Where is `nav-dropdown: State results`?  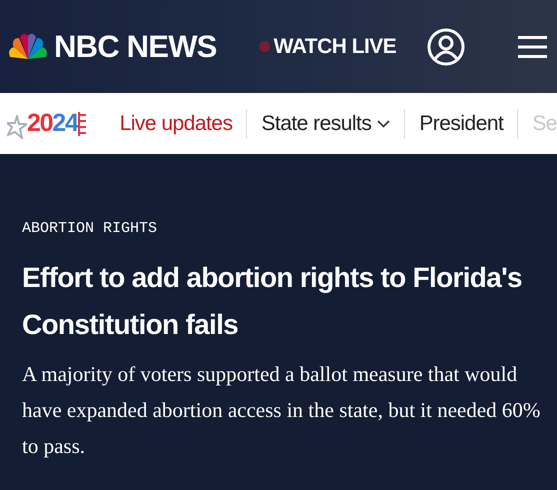 nav-dropdown: State results is located at coordinates (325, 123).